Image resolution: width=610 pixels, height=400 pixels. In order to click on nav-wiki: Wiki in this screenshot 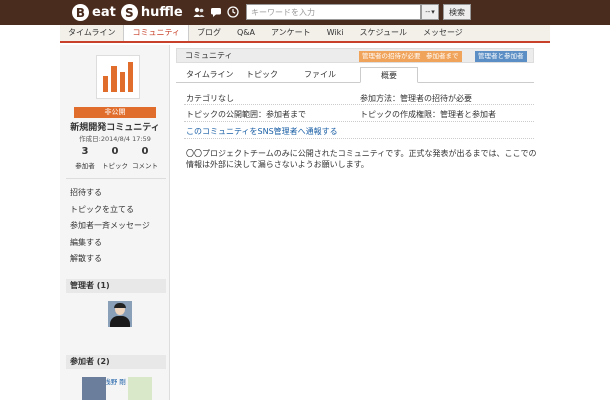, I will do `click(335, 33)`.